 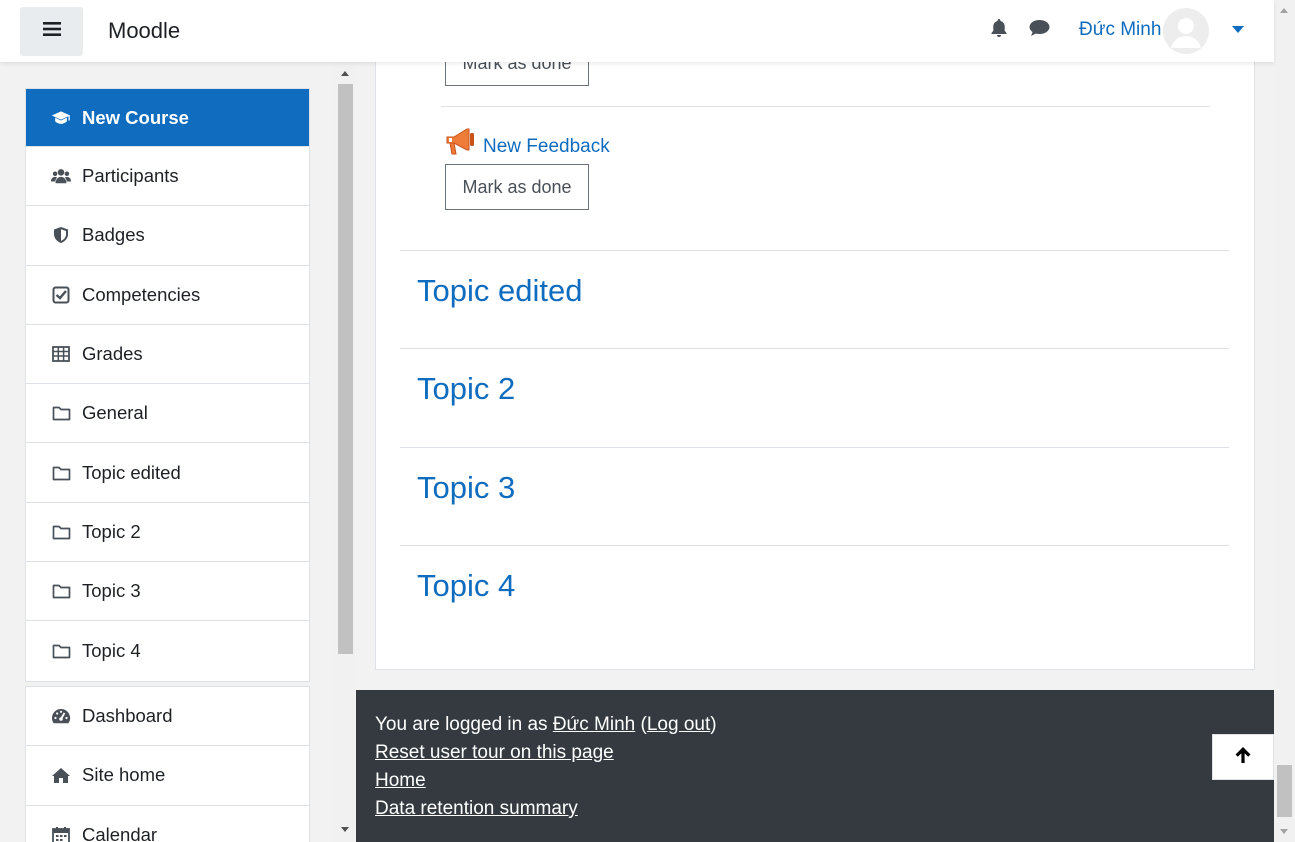 What do you see at coordinates (61, 775) in the screenshot?
I see `home-icon` at bounding box center [61, 775].